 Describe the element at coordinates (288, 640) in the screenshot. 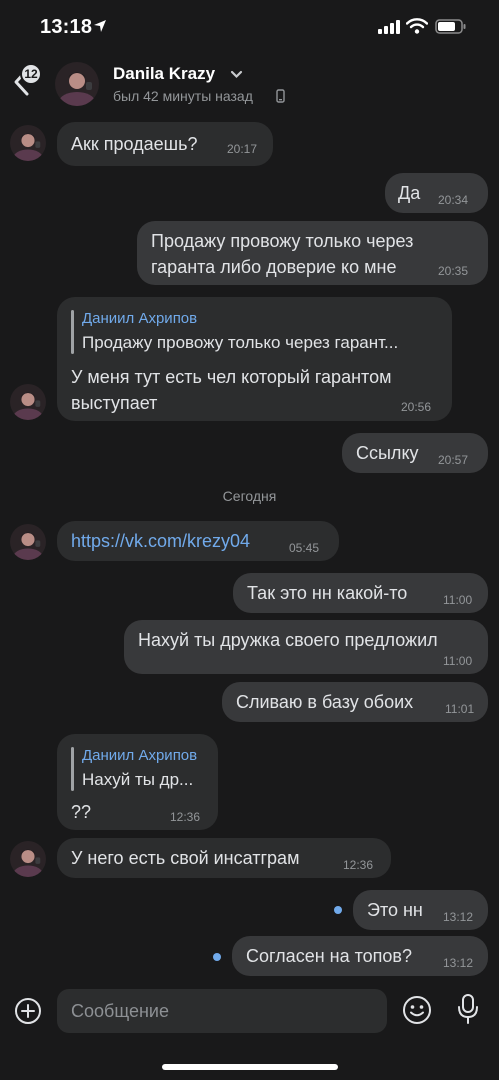

I see `message-text: Нахуй ты дружка своего предложил` at that location.